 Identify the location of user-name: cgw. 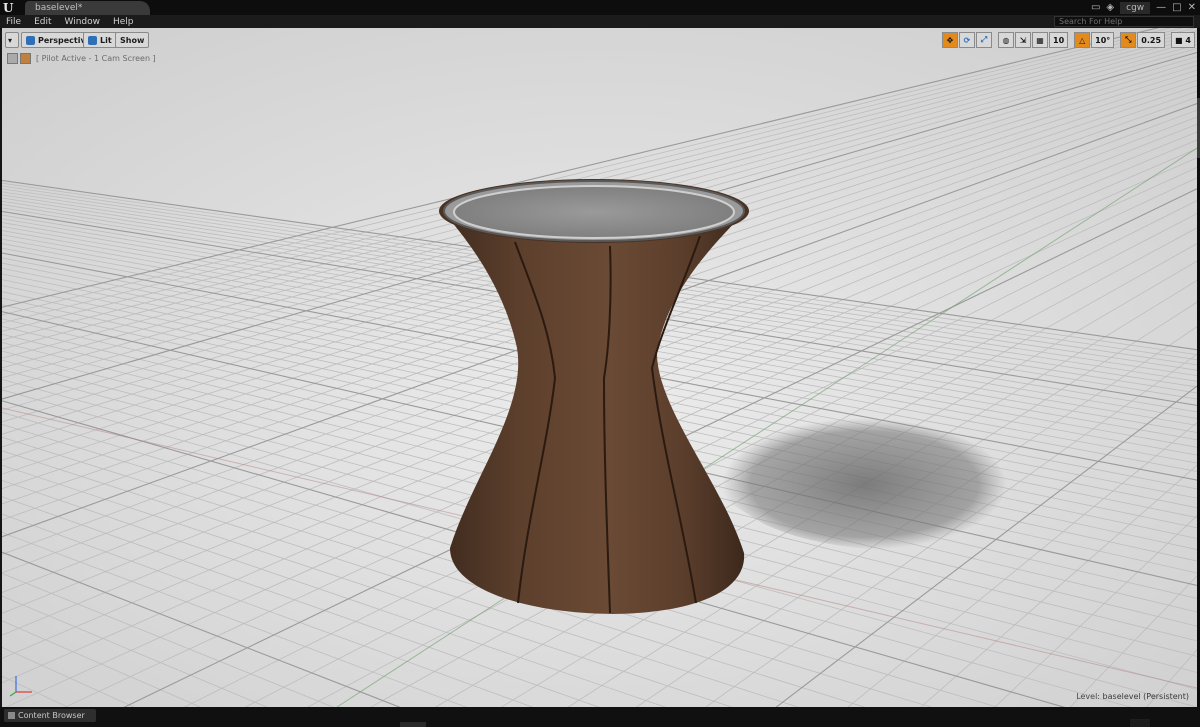
(1135, 8).